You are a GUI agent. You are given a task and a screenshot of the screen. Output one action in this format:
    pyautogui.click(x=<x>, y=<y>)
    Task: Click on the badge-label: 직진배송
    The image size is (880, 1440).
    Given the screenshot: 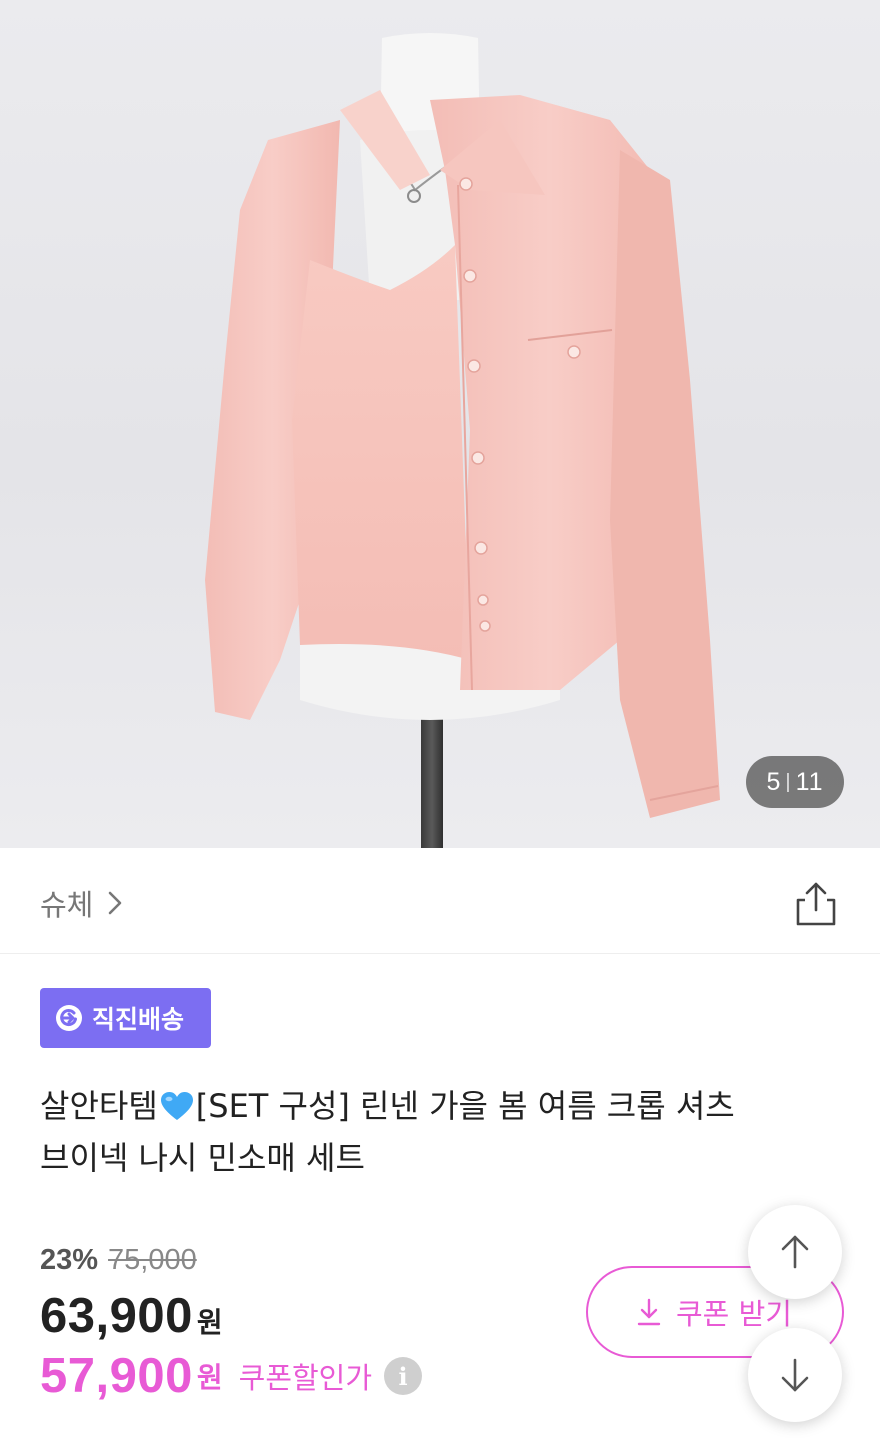 What is the action you would take?
    pyautogui.click(x=138, y=1019)
    